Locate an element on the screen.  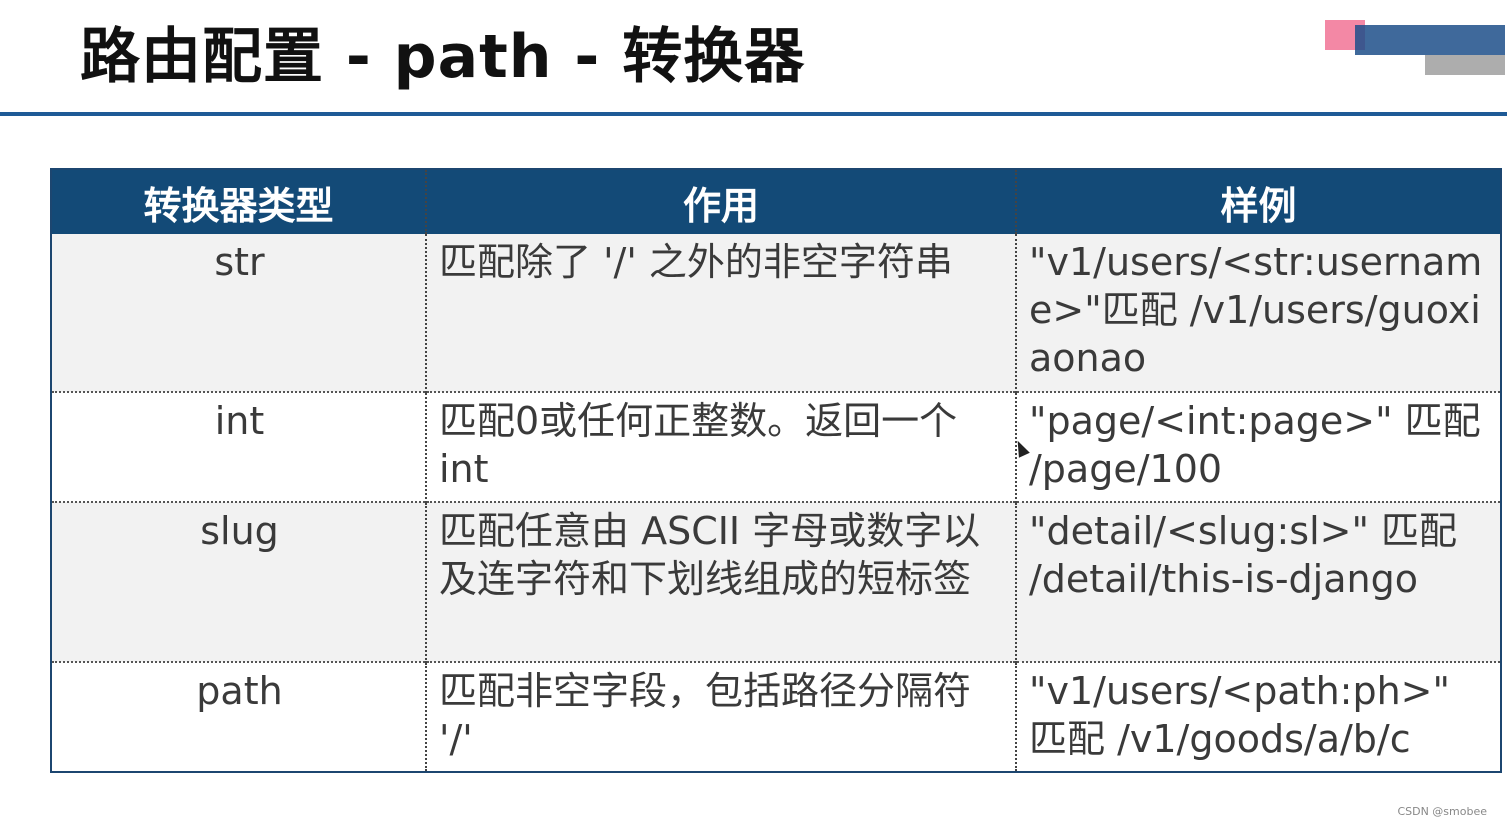
cell-type: path is located at coordinates (238, 716).